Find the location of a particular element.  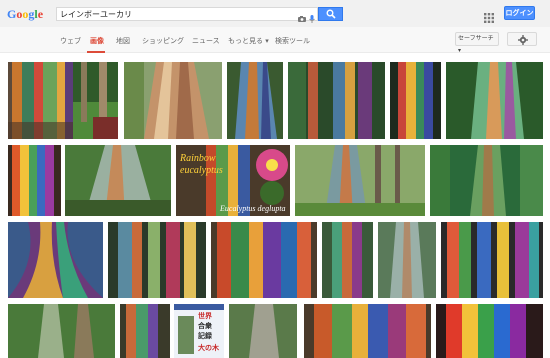

apps-grid-icon is located at coordinates (489, 15).